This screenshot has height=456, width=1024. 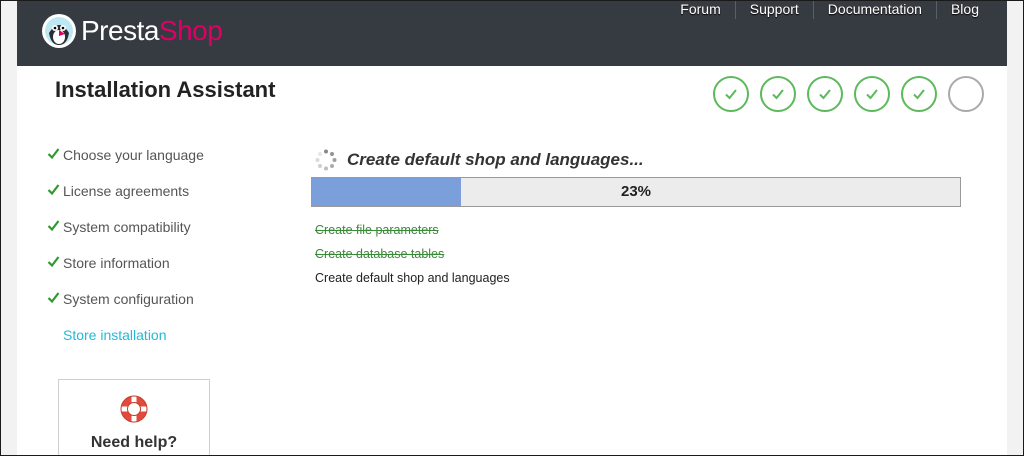 I want to click on sidebar-step-compatibility: System compatibility, so click(x=157, y=227).